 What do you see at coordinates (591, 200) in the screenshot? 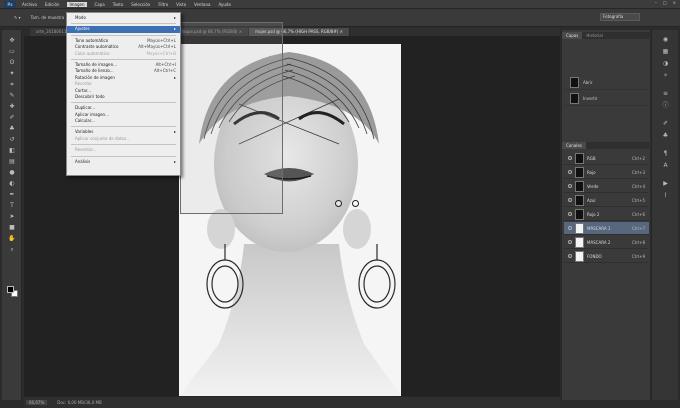
I see `channel-name: Azul` at bounding box center [591, 200].